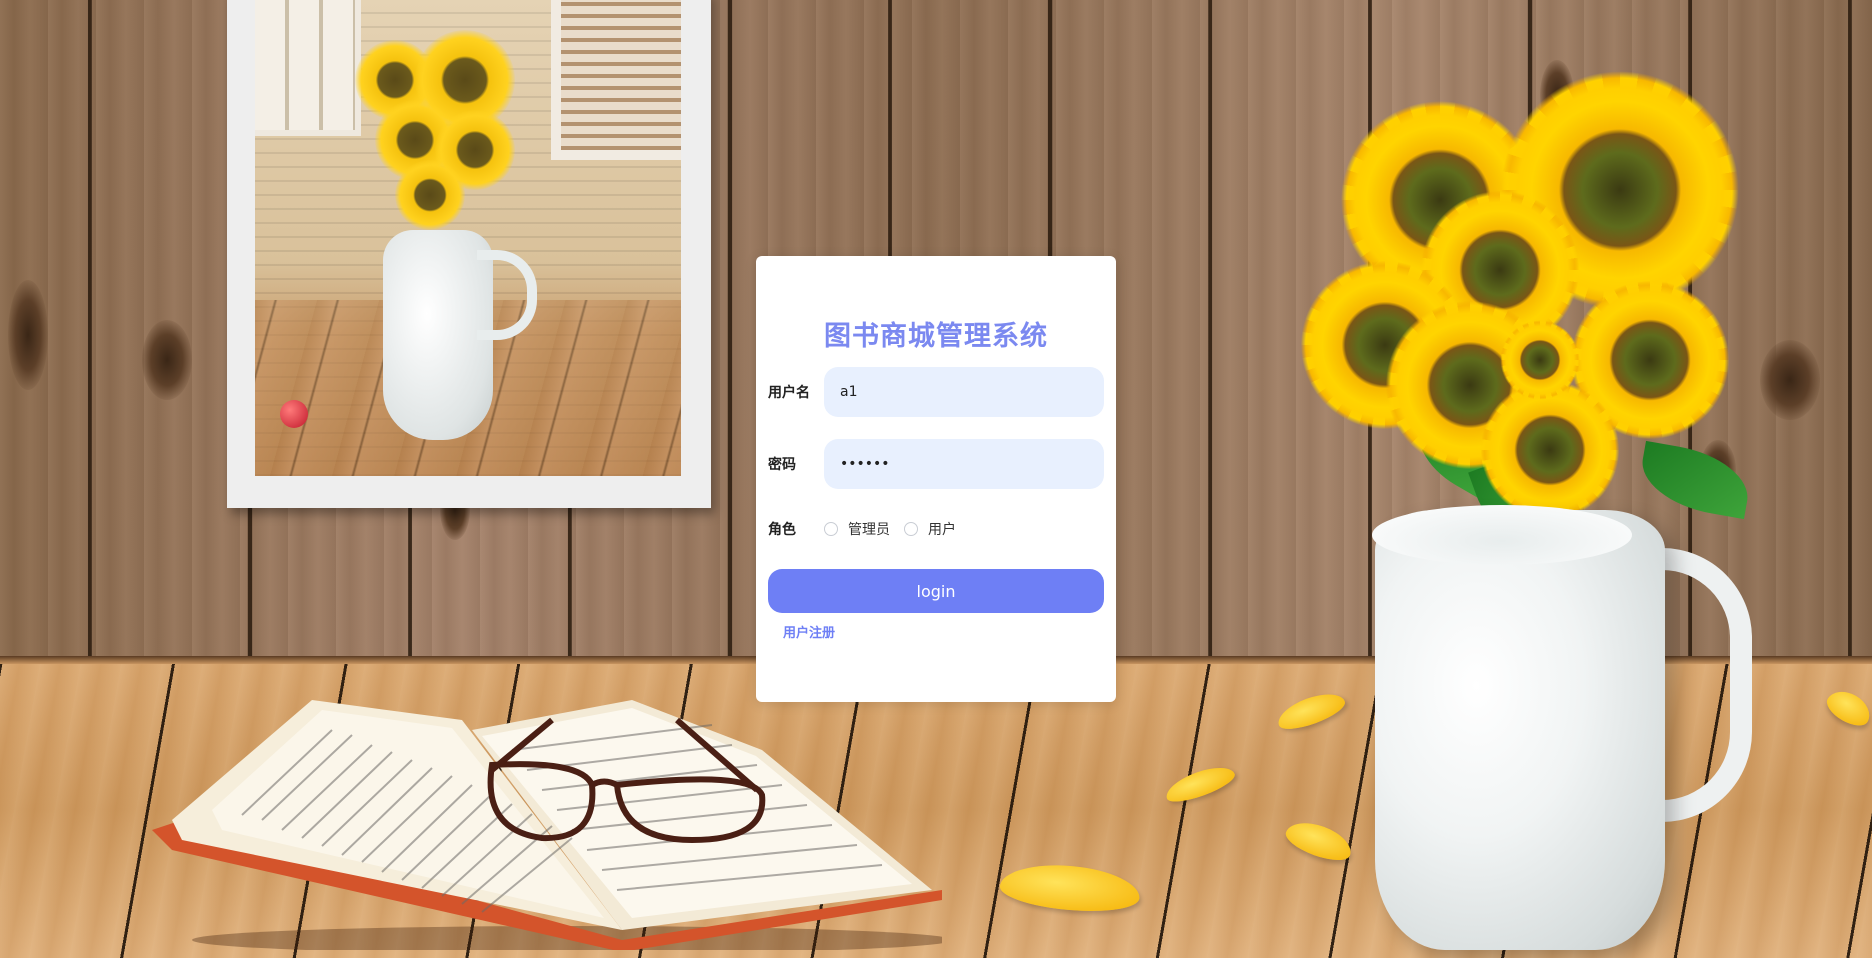 The width and height of the screenshot is (1872, 958). I want to click on role-option-user: 用户, so click(930, 529).